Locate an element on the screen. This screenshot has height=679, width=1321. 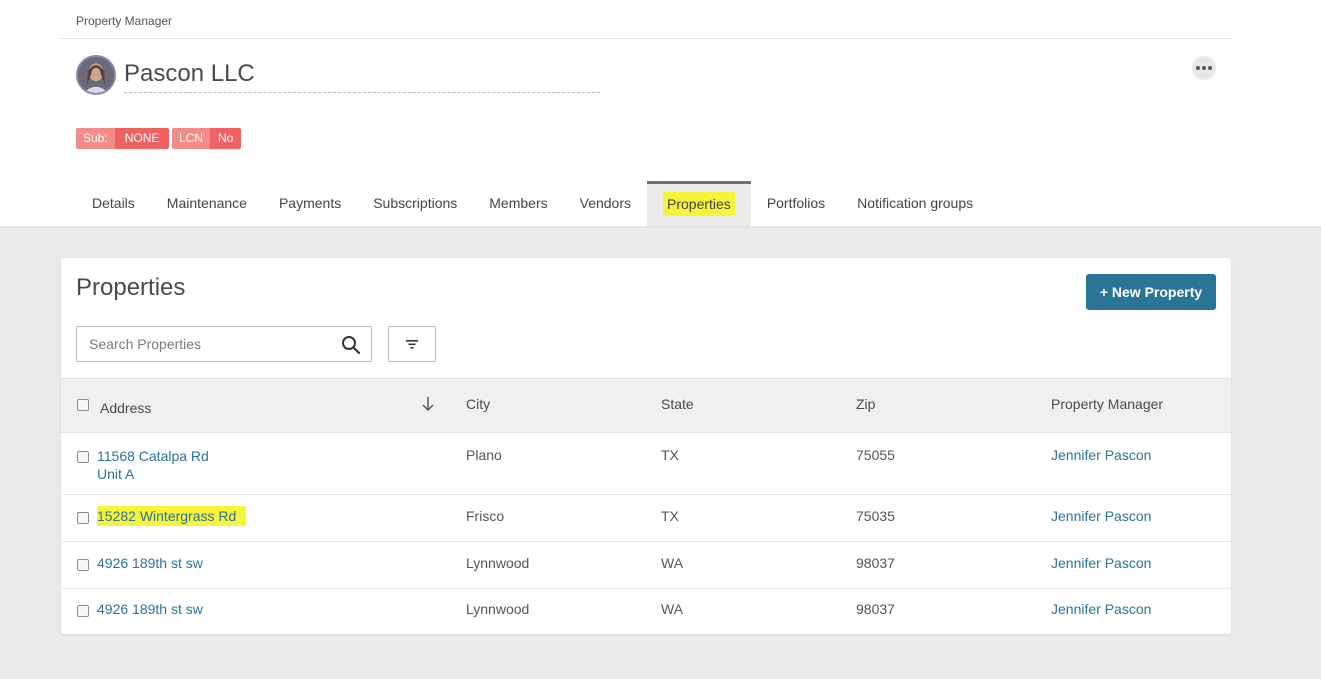
new-property-button: + New Property is located at coordinates (1151, 292).